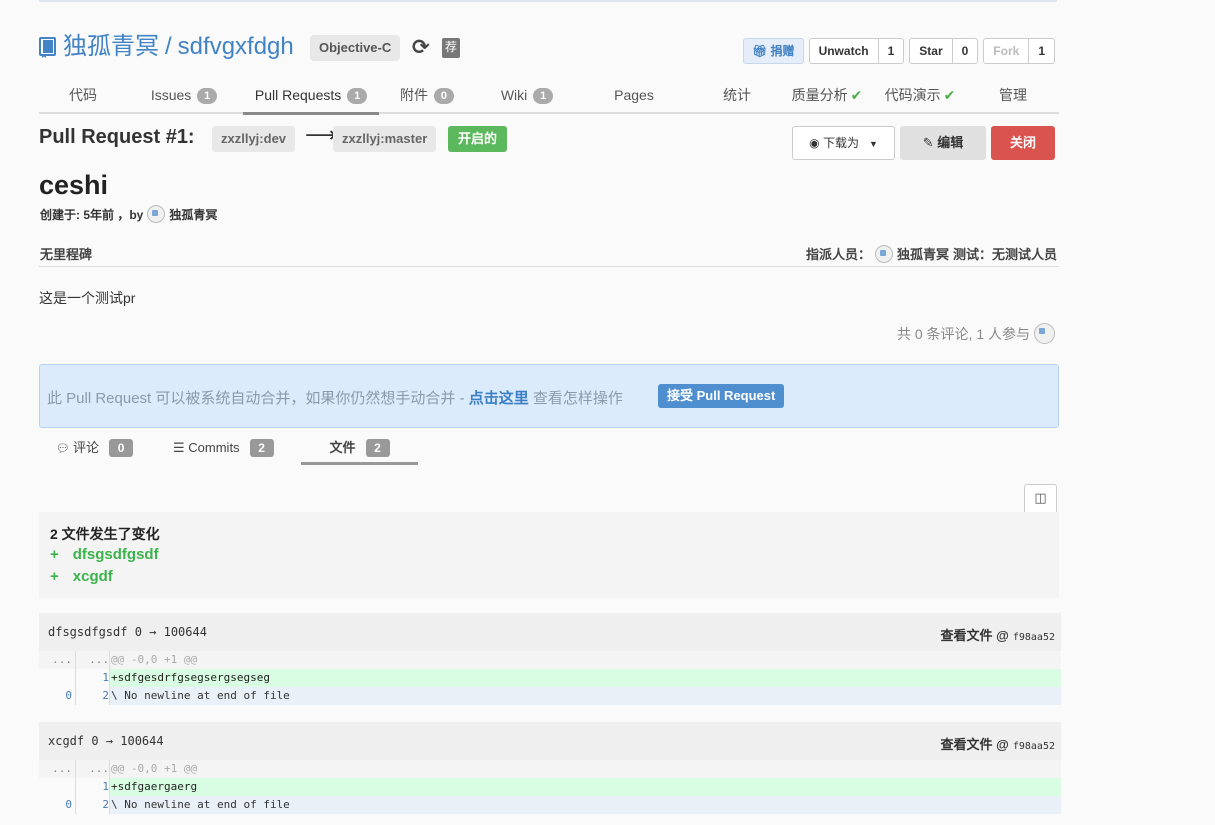  I want to click on changed-file-link: + dfsgsdfgsdf, so click(104, 554).